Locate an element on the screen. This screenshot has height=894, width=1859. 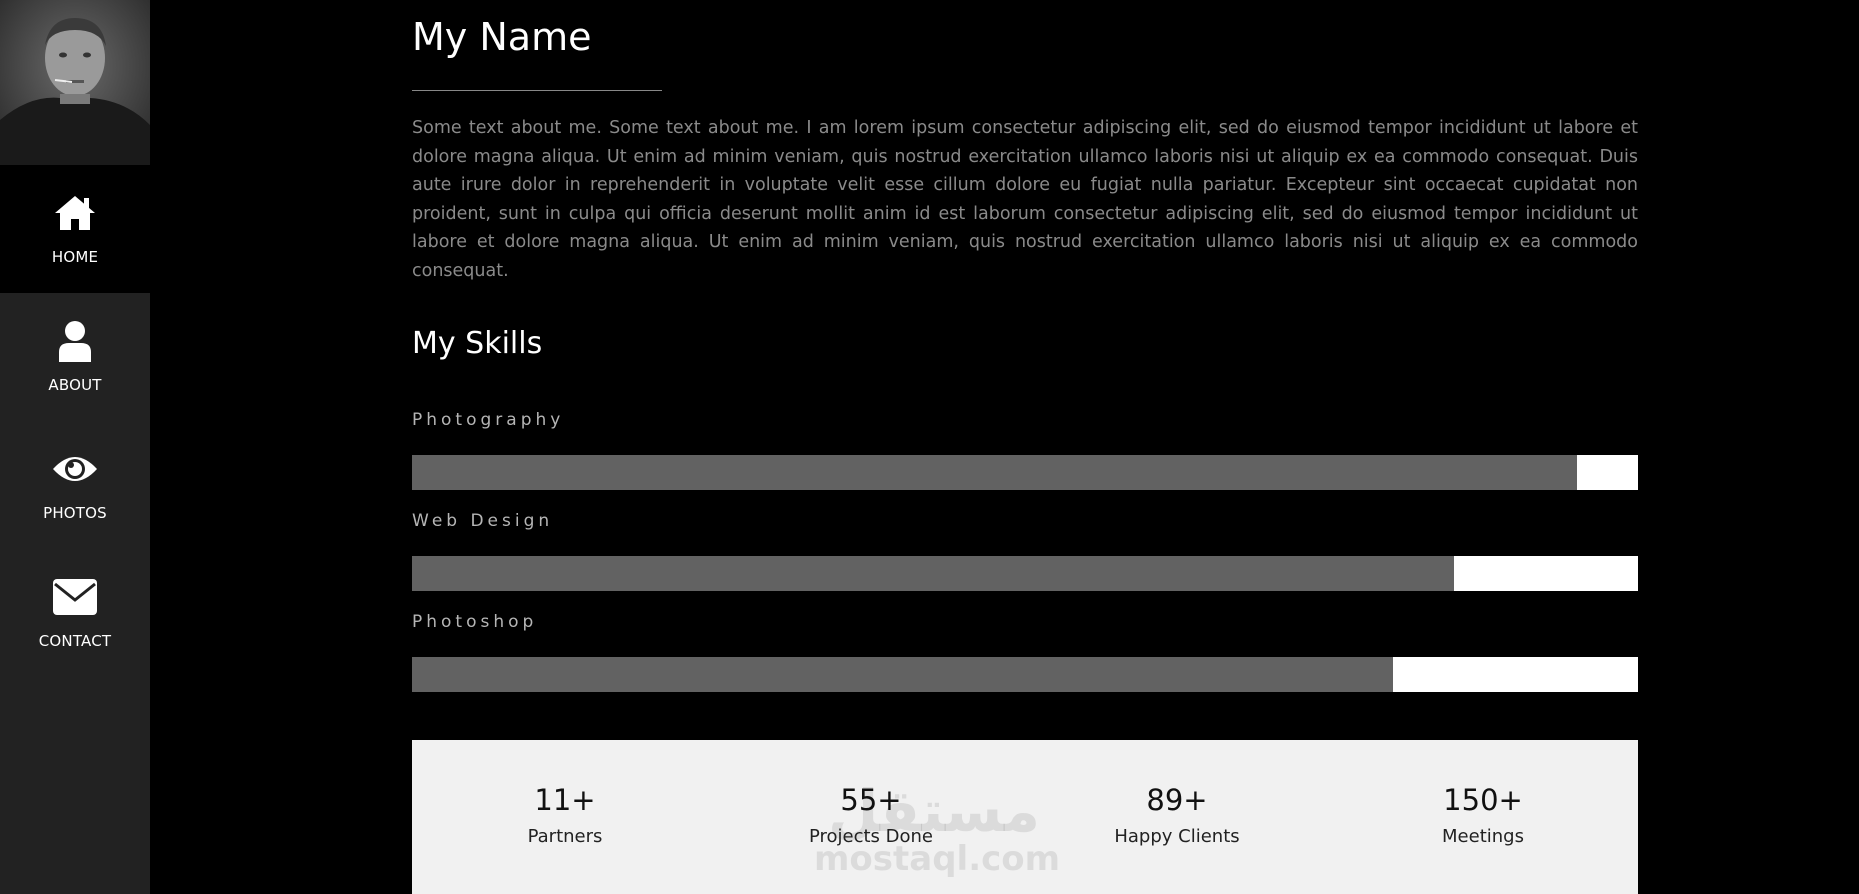
sidebar-item-label: PHOTOS is located at coordinates (75, 513).